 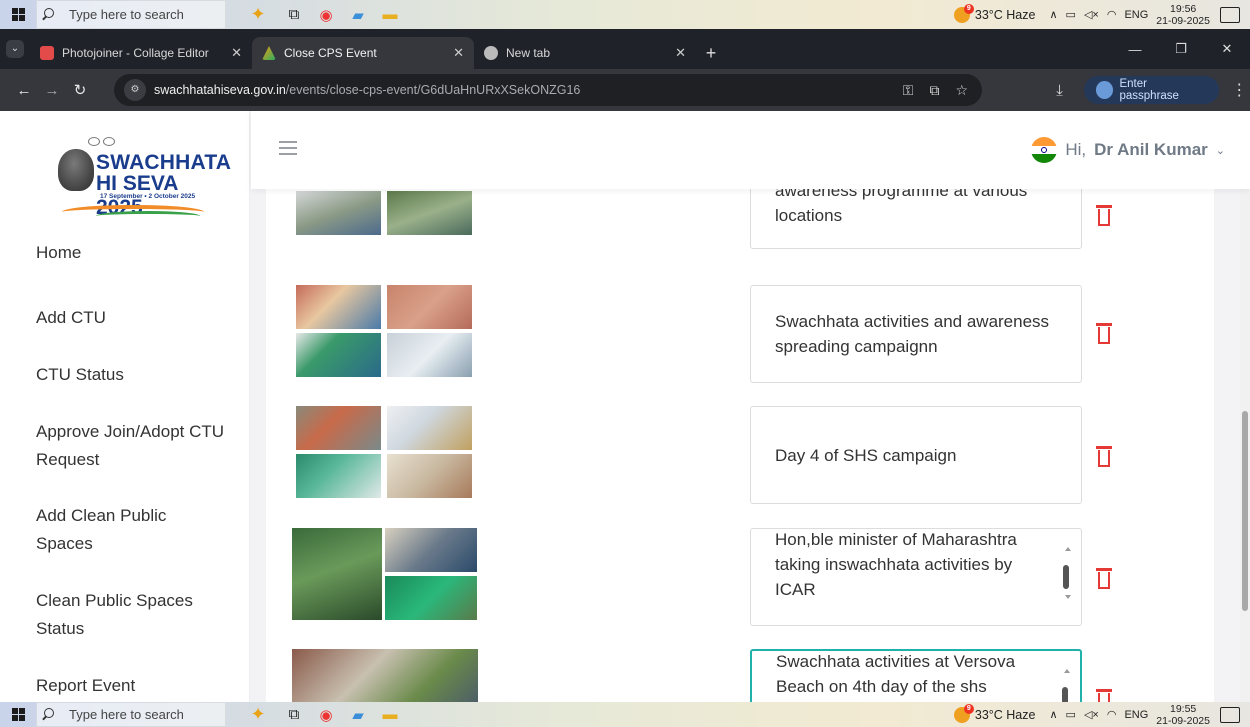 I want to click on event-description-box: Day 4 of SHS campaign, so click(x=916, y=455).